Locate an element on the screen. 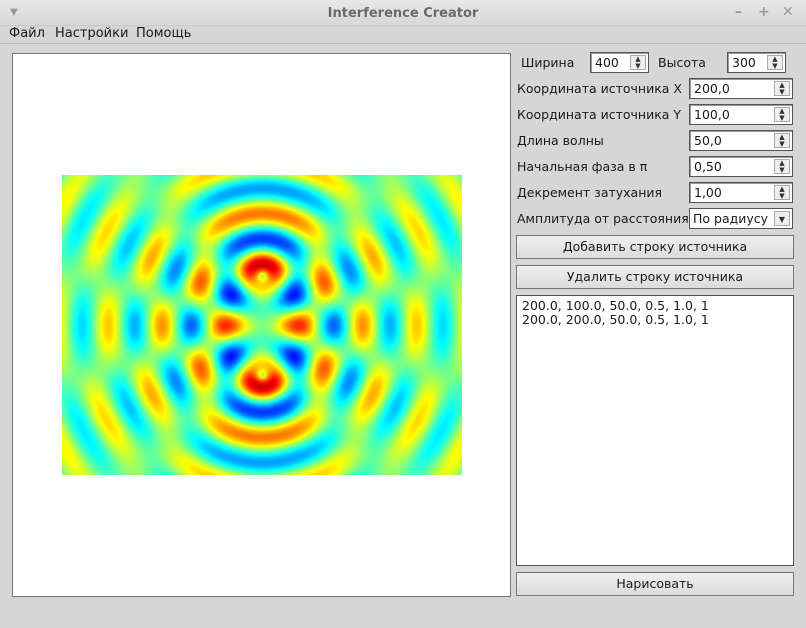  width-value: 400 is located at coordinates (607, 62).